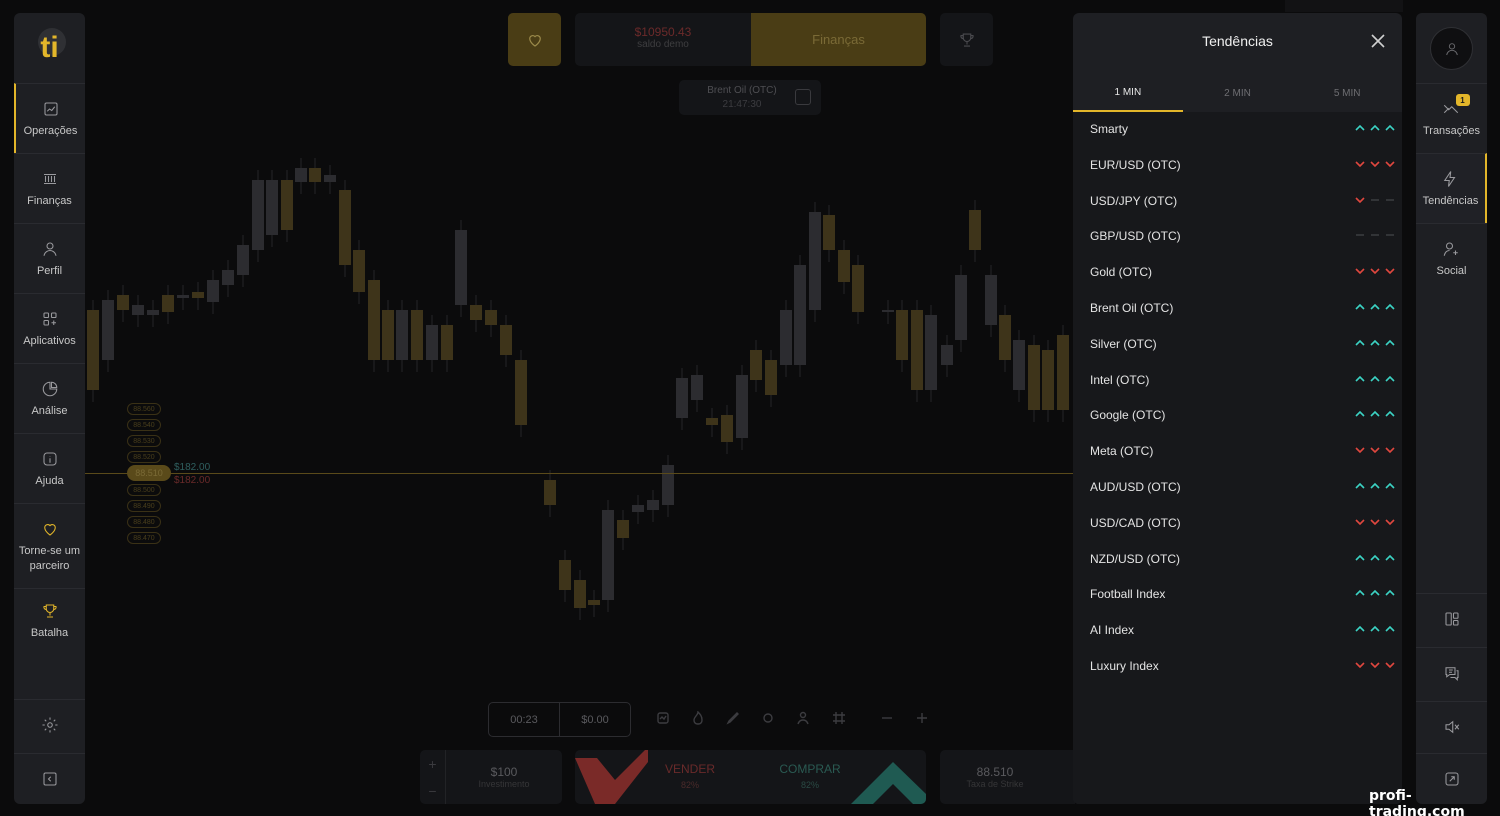 Image resolution: width=1500 pixels, height=816 pixels. What do you see at coordinates (1128, 93) in the screenshot?
I see `tab-1-min: 1 MIN` at bounding box center [1128, 93].